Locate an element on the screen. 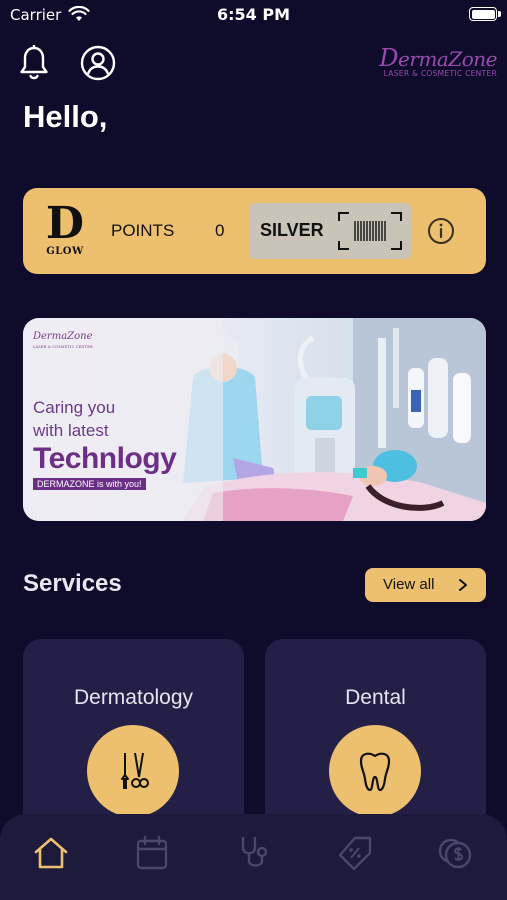  coins-icon is located at coordinates (455, 853).